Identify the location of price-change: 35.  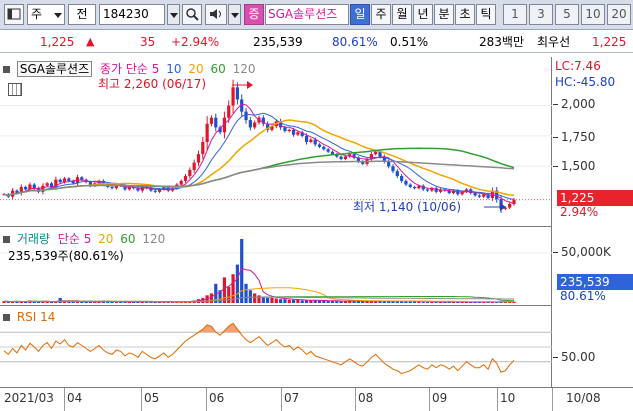
(148, 42).